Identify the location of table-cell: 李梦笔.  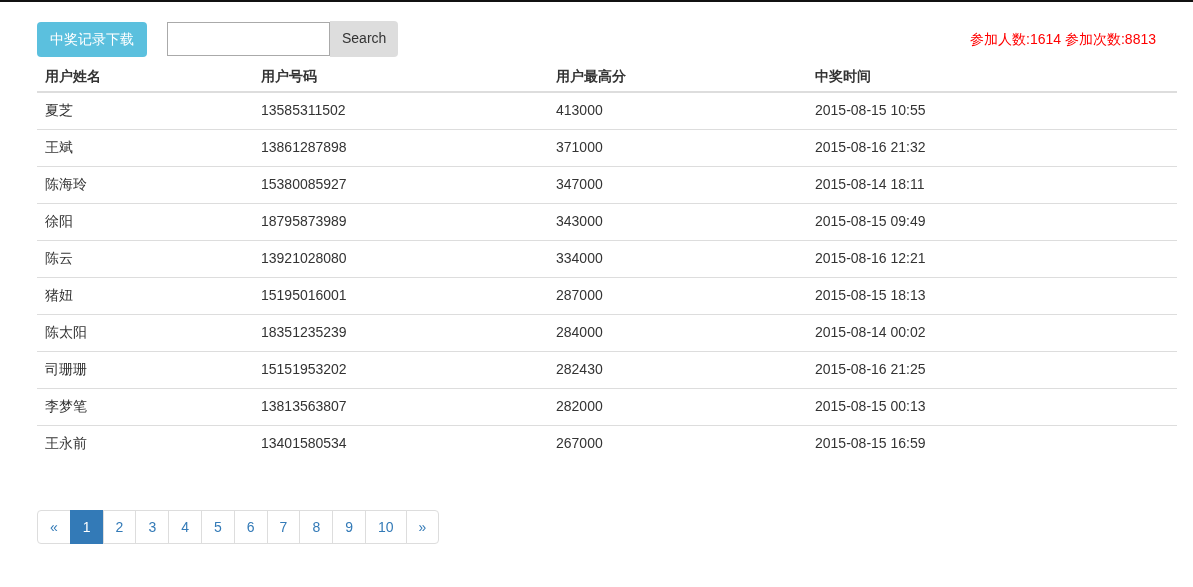
(145, 406).